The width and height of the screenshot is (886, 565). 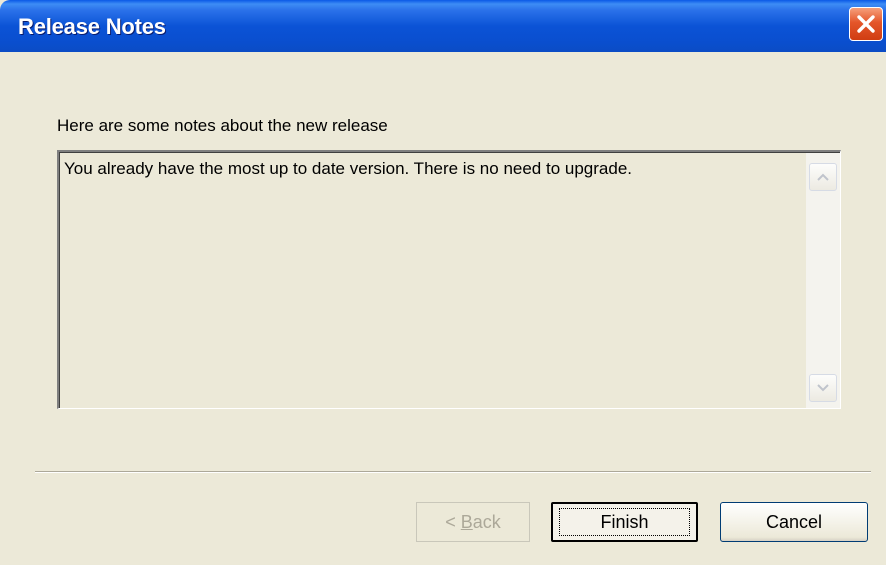 I want to click on back-button-prefix: <, so click(x=453, y=522).